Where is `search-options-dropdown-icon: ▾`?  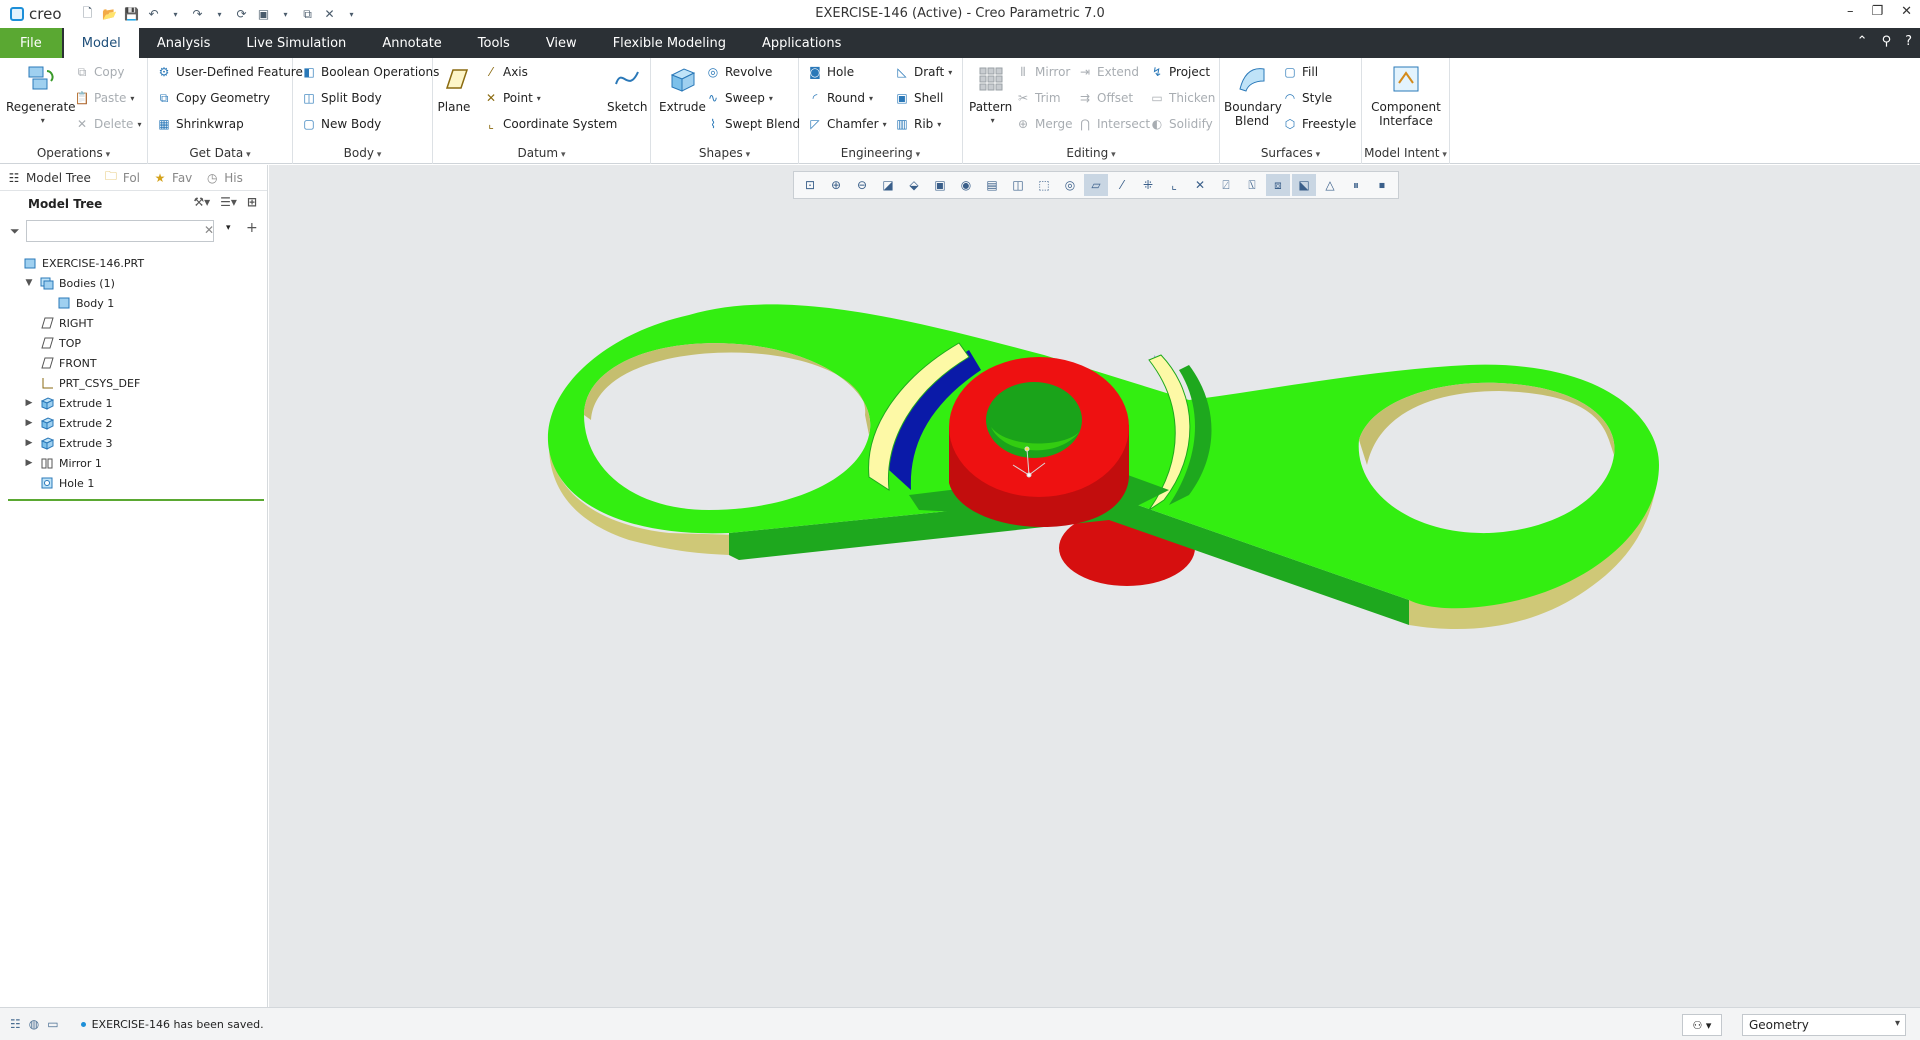 search-options-dropdown-icon: ▾ is located at coordinates (228, 228).